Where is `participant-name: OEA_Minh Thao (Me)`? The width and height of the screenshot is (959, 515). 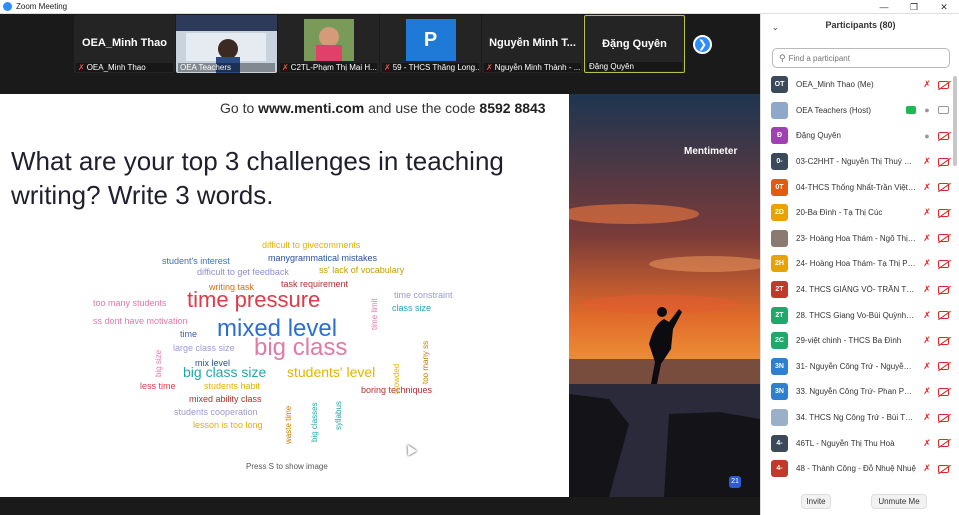
participant-name: OEA_Minh Thao (Me) is located at coordinates (835, 85).